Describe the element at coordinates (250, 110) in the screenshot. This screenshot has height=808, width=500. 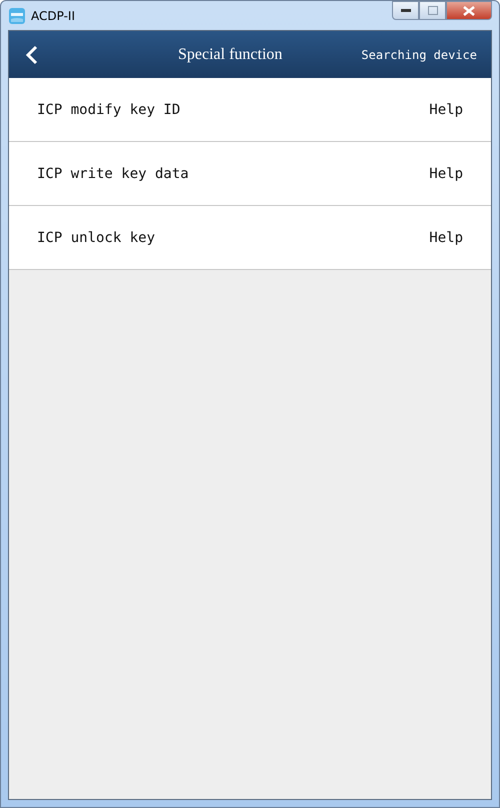
I see `function-item: ICP modify key ID Help` at that location.